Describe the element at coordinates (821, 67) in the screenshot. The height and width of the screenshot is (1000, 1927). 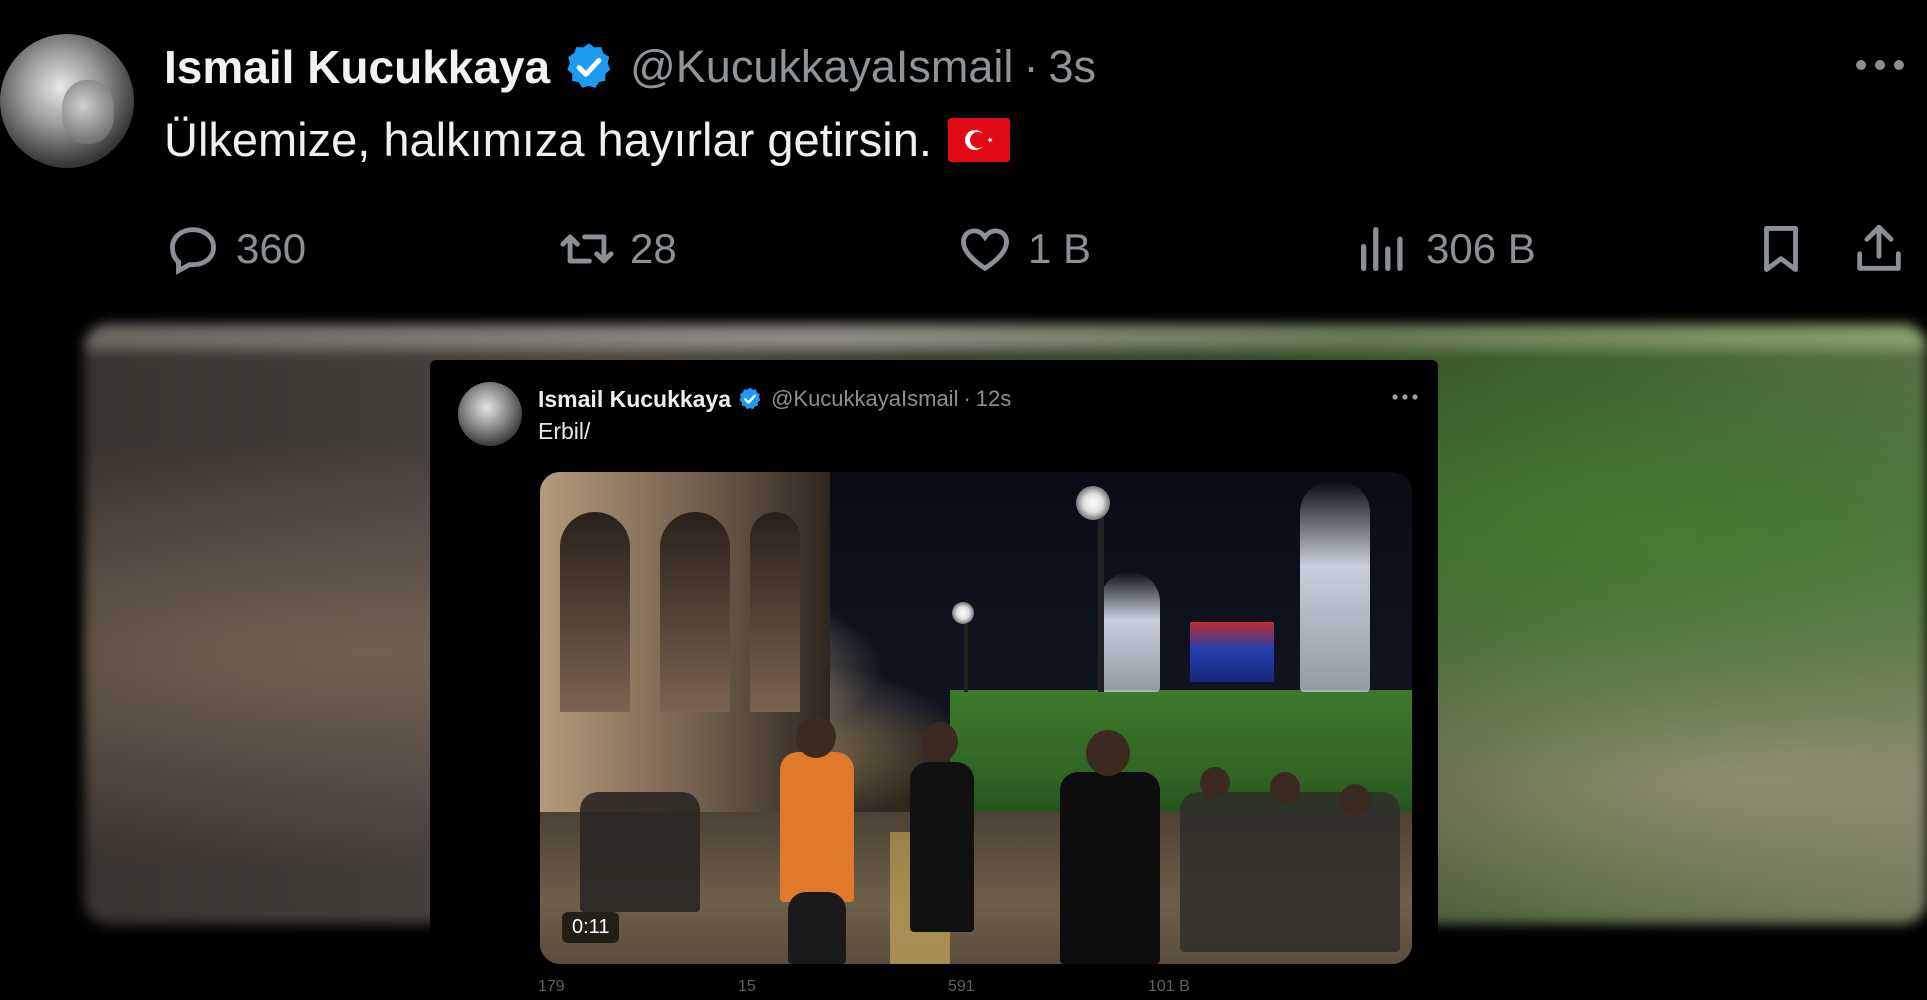
I see `author-handle: @KucukkayaIsmail` at that location.